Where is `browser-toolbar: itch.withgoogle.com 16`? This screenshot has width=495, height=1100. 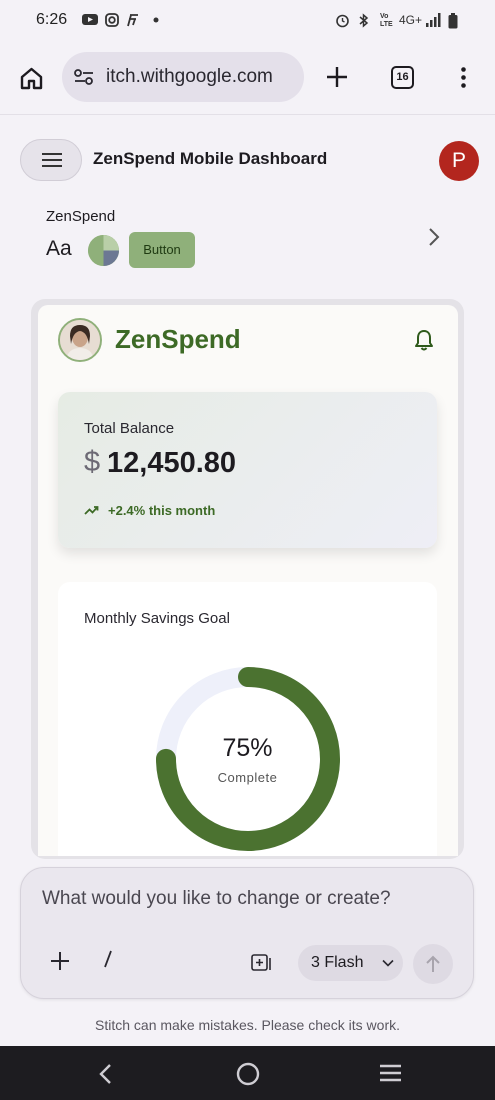
browser-toolbar: itch.withgoogle.com 16 is located at coordinates (247, 78).